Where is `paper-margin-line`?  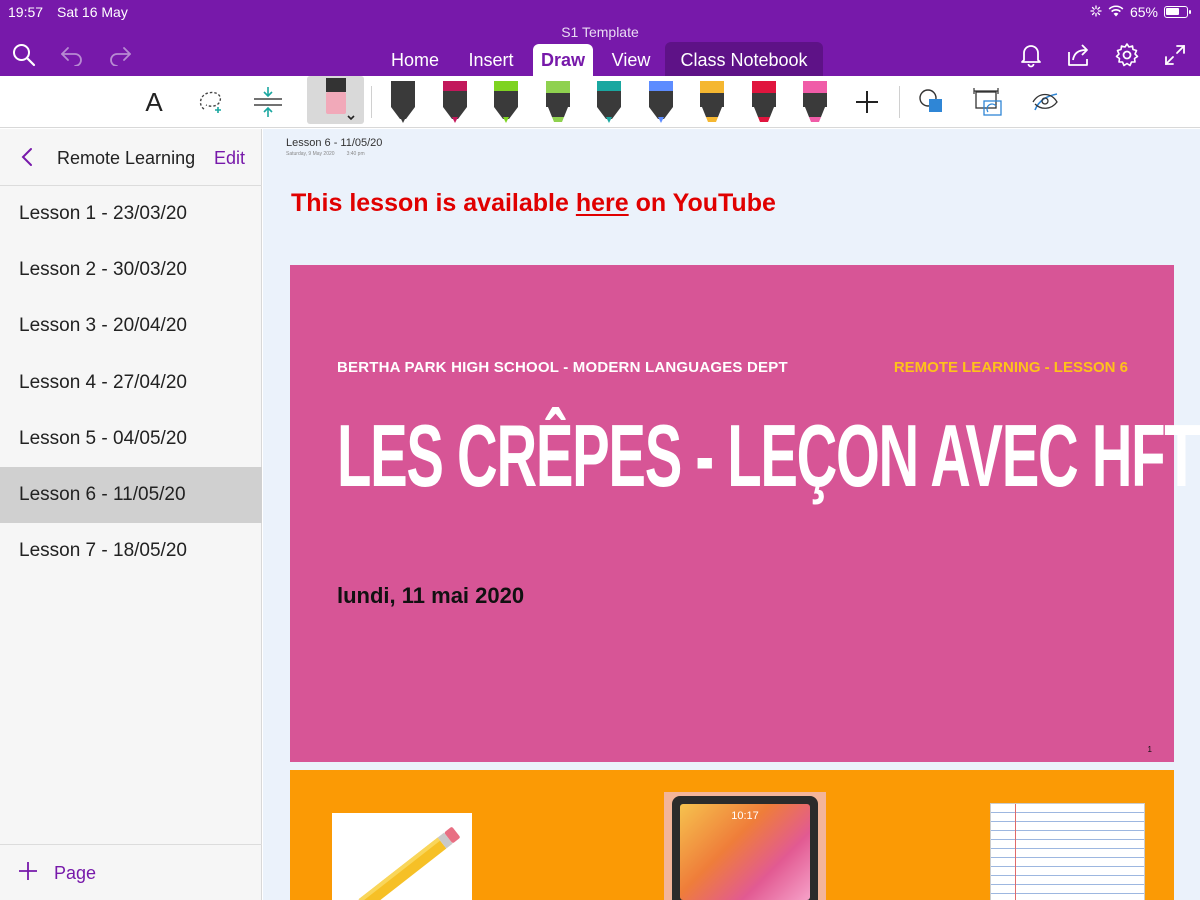 paper-margin-line is located at coordinates (1015, 852).